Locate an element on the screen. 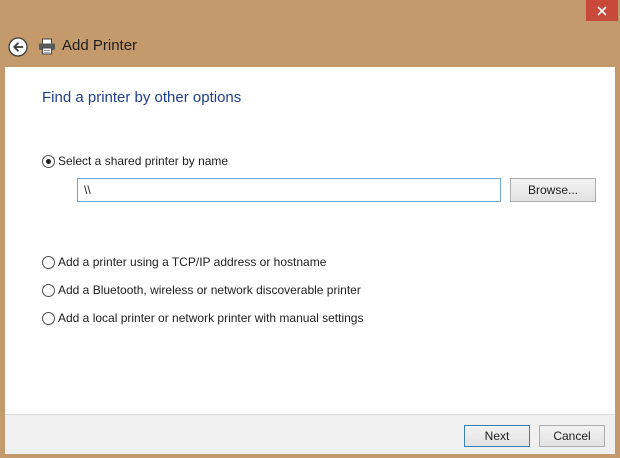 The image size is (620, 458). back-button is located at coordinates (18, 47).